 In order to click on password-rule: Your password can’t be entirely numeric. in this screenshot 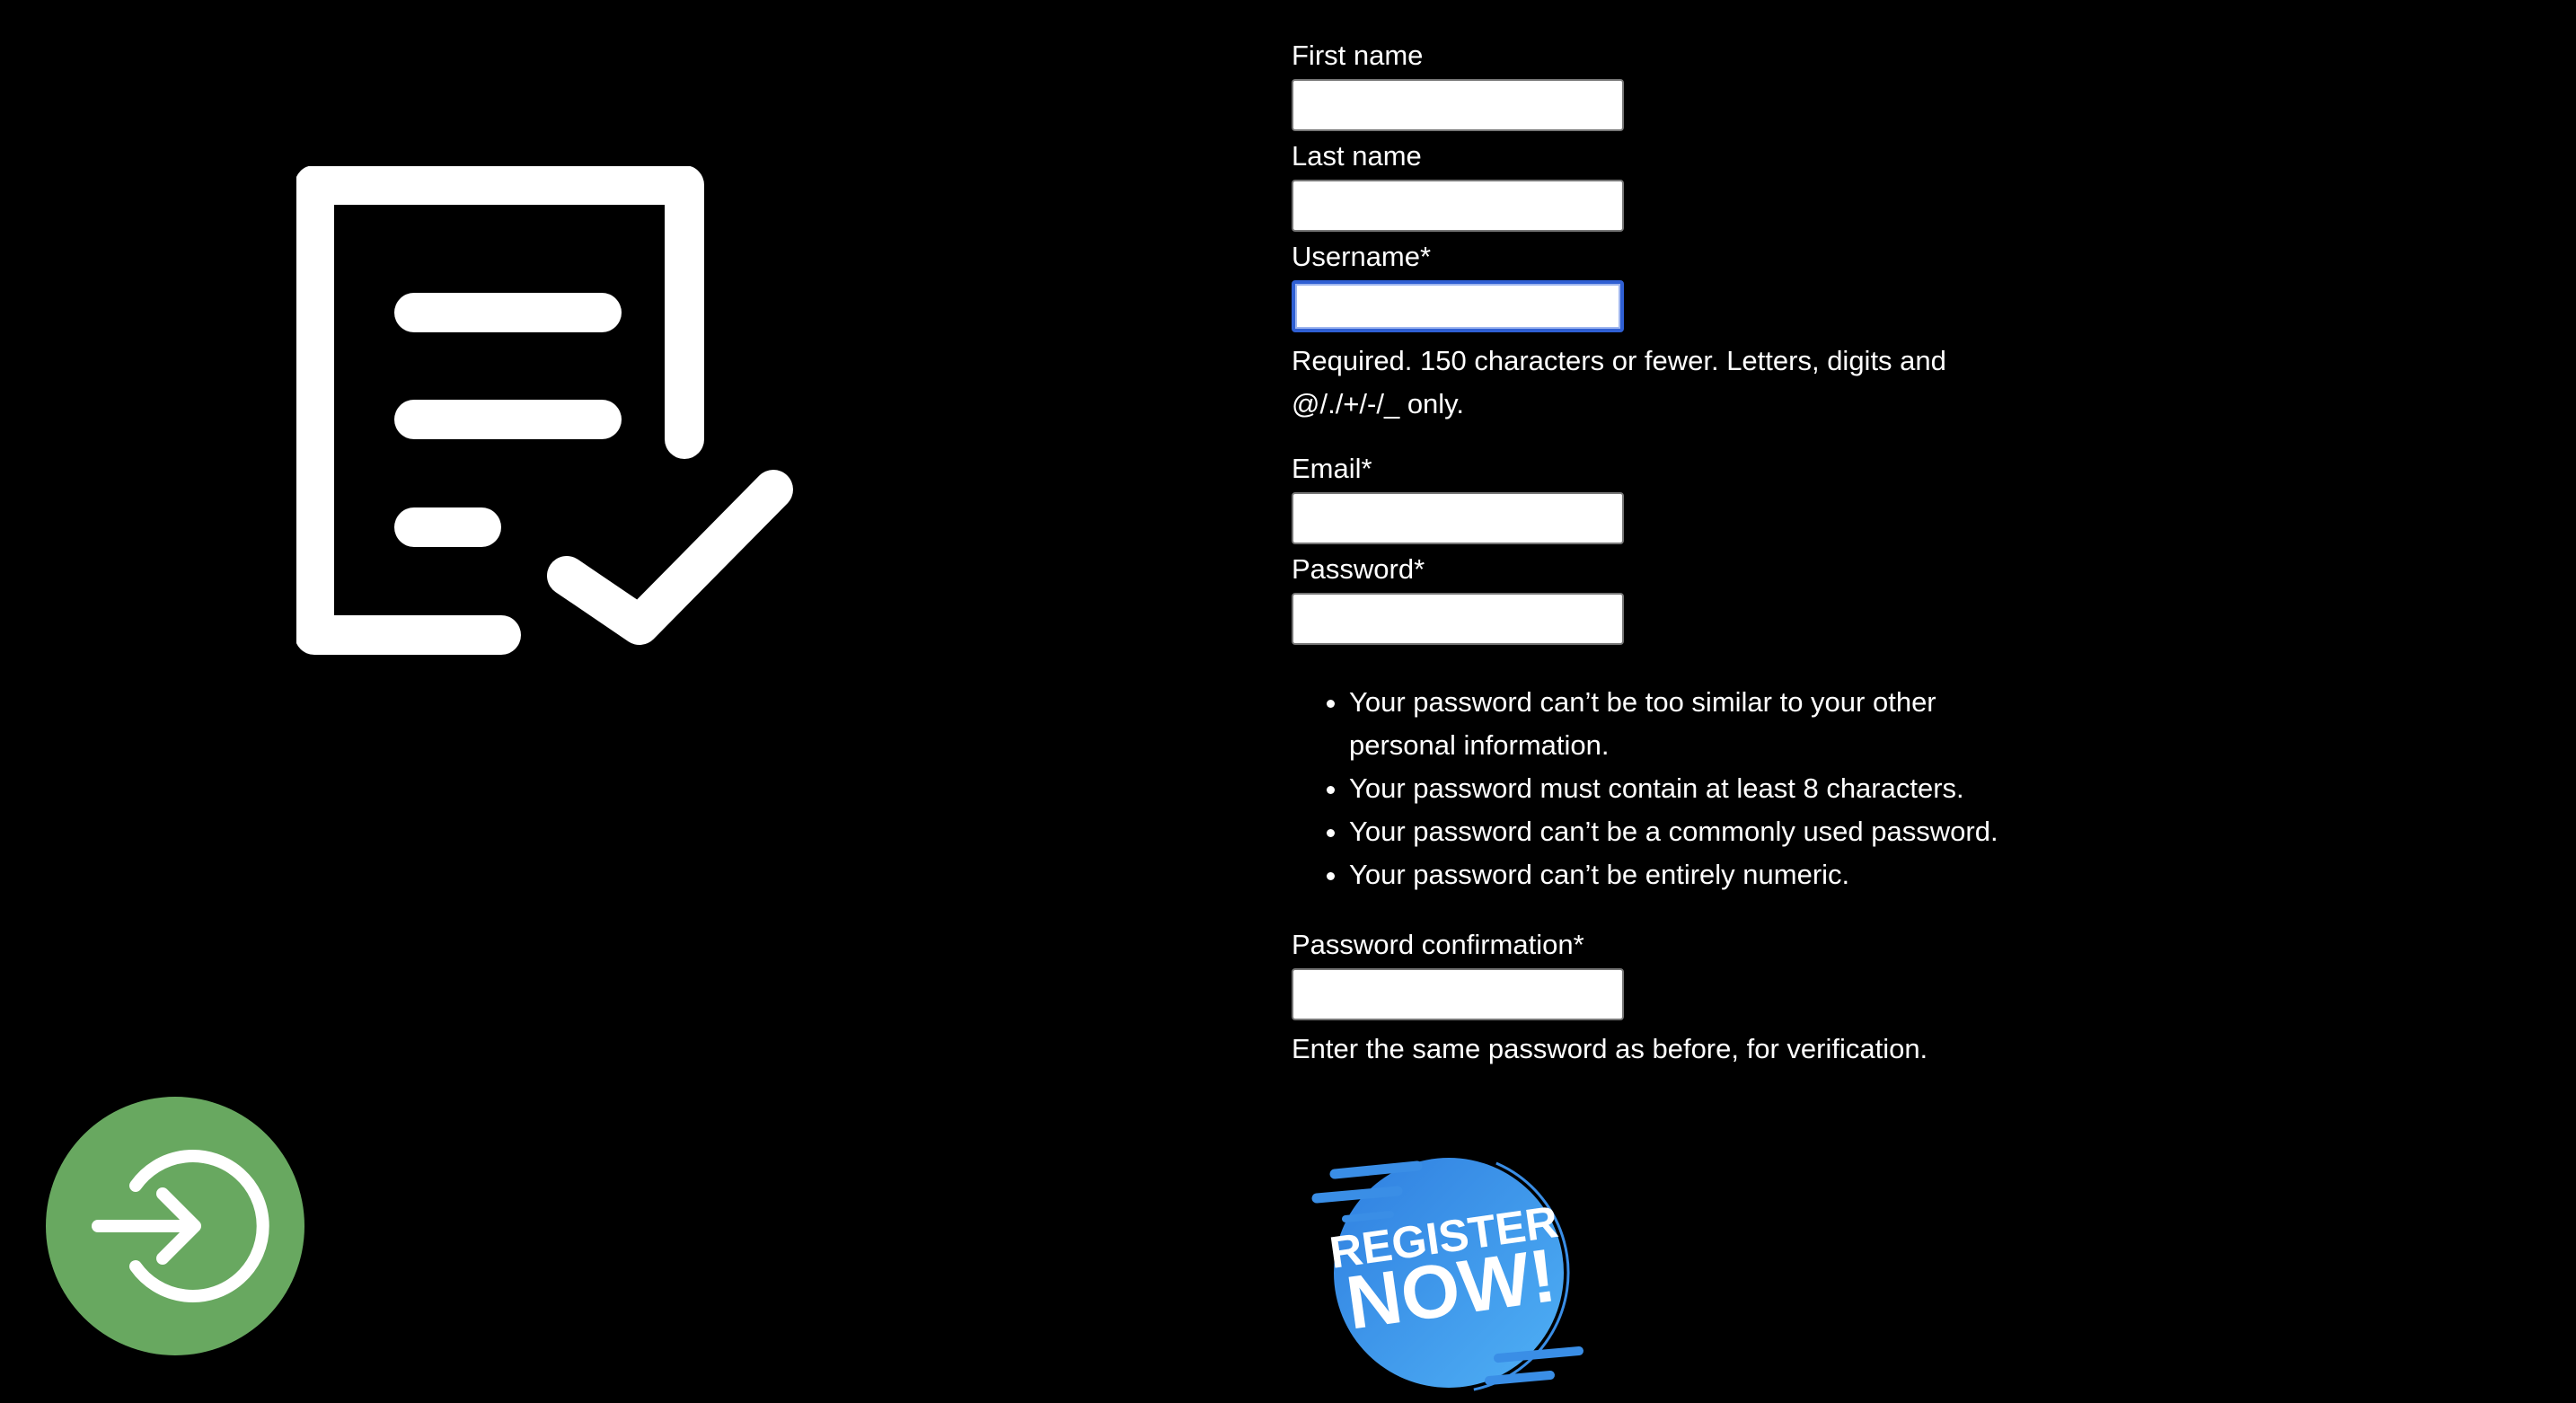, I will do `click(1699, 875)`.